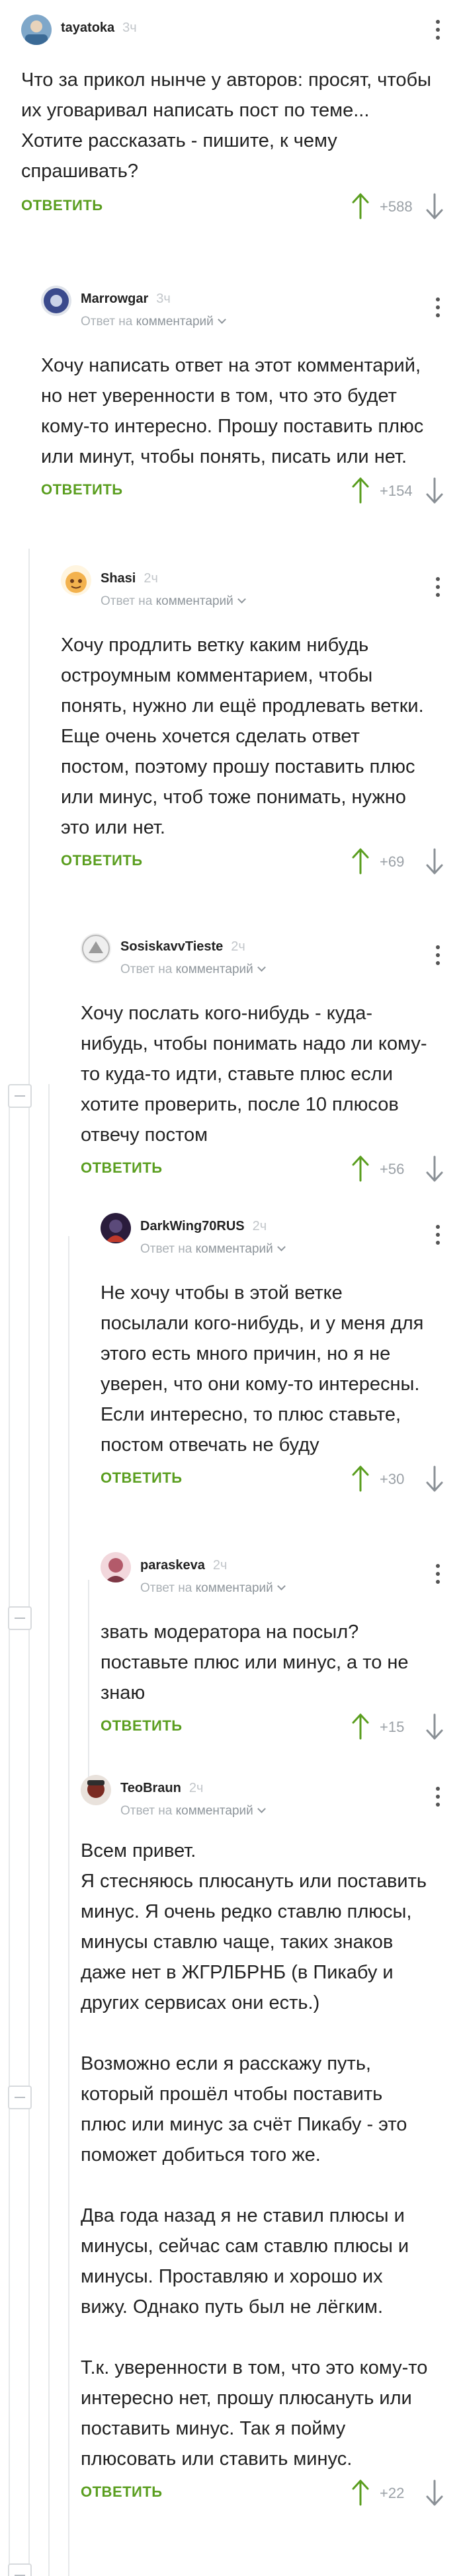 The width and height of the screenshot is (463, 2576). I want to click on comment-footer: ОТВЕТИТЬ +30, so click(272, 1480).